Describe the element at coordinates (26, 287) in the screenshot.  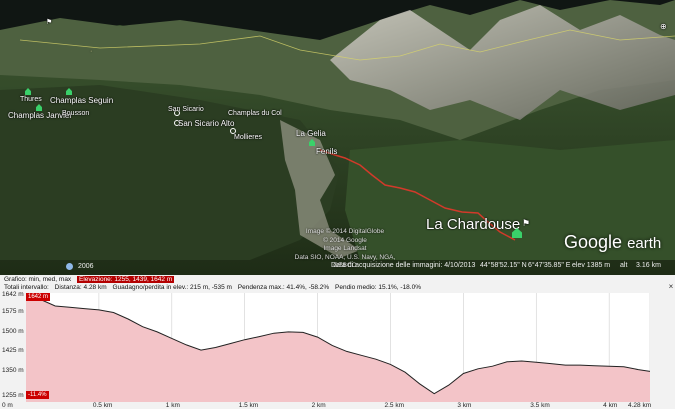
I see `range-totals-label: Totali intervallo:` at that location.